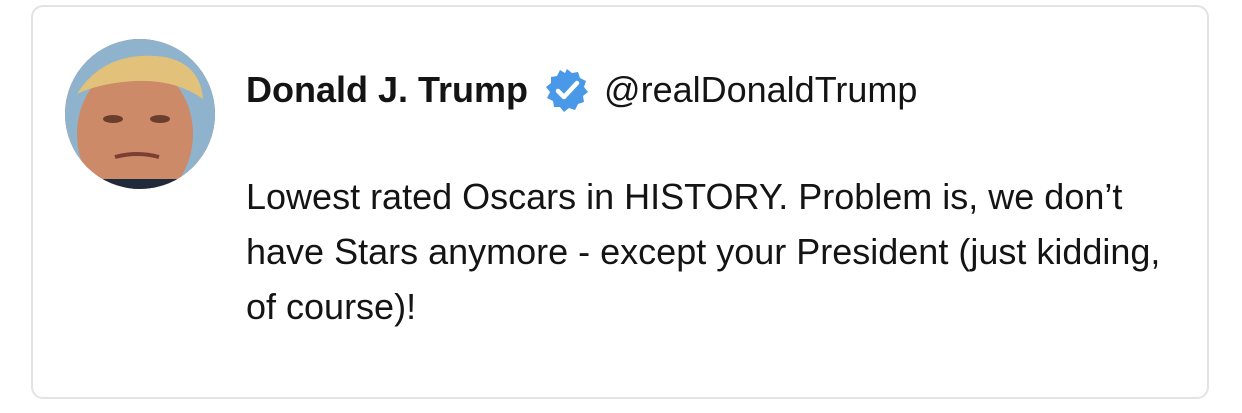 This screenshot has height=413, width=1242. Describe the element at coordinates (760, 90) in the screenshot. I see `author-handle: @realDonaldTrump` at that location.